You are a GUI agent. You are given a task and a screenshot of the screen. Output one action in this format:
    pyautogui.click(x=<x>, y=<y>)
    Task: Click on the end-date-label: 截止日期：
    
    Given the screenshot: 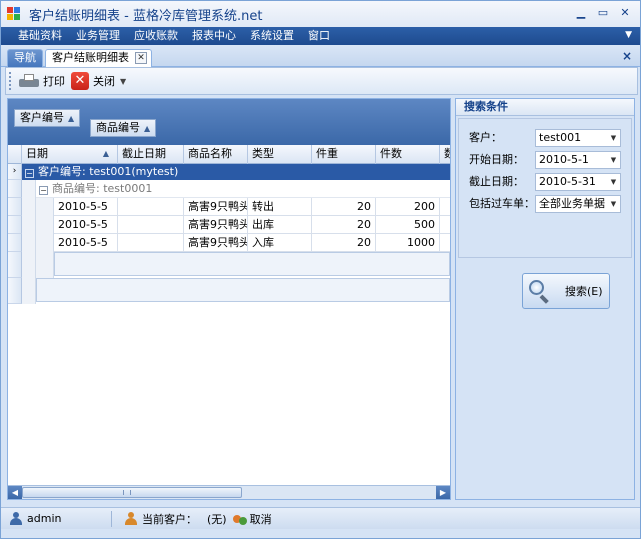 What is the action you would take?
    pyautogui.click(x=496, y=181)
    